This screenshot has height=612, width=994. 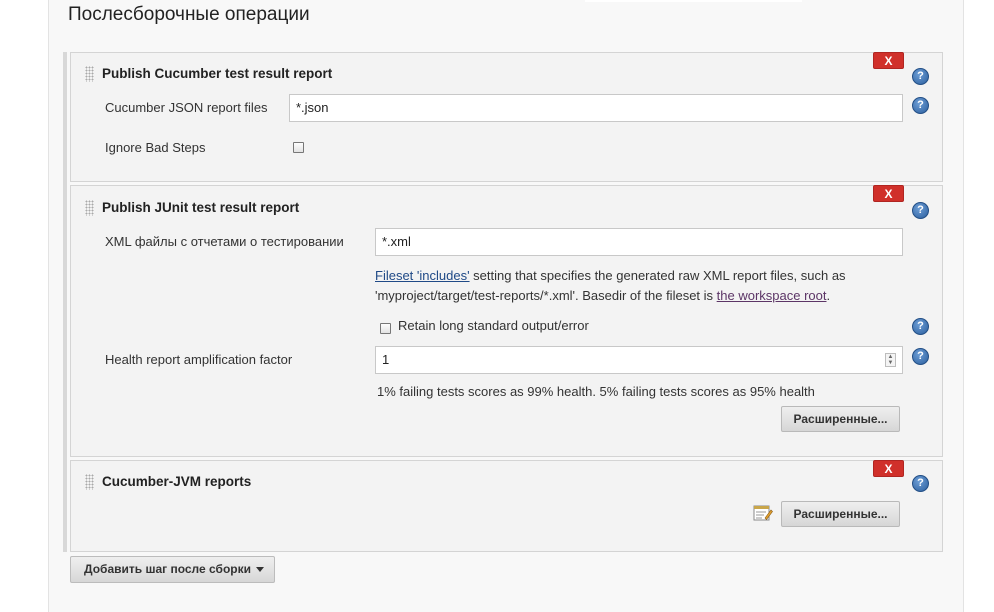 What do you see at coordinates (422, 275) in the screenshot?
I see `fileset-includes-link: Fileset 'includes'` at bounding box center [422, 275].